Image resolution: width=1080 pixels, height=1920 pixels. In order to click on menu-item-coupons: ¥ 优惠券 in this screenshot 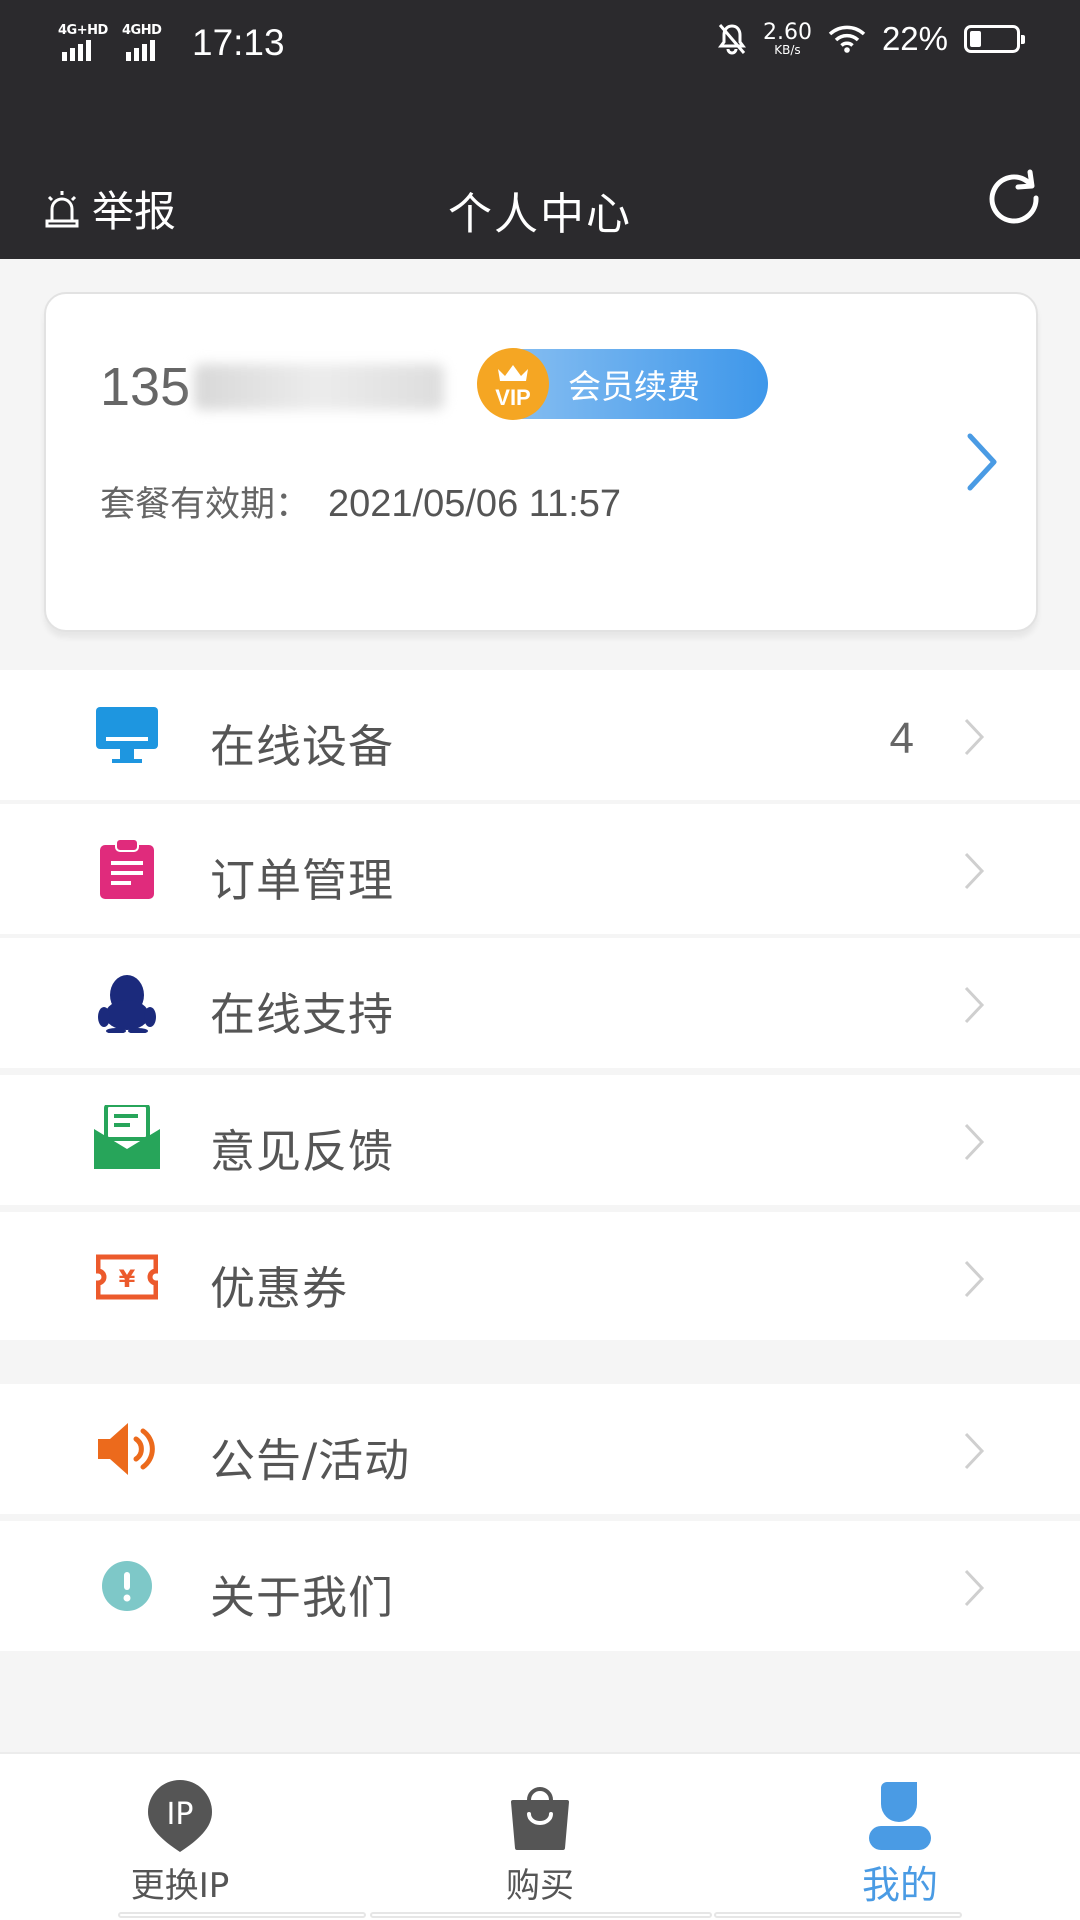, I will do `click(540, 1276)`.